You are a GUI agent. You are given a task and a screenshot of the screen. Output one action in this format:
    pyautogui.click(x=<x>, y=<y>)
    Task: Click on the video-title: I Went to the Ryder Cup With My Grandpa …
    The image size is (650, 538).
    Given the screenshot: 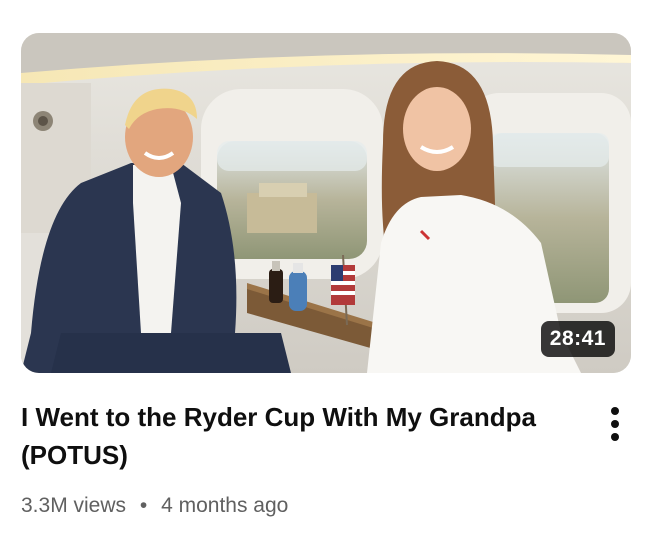 What is the action you would take?
    pyautogui.click(x=291, y=436)
    